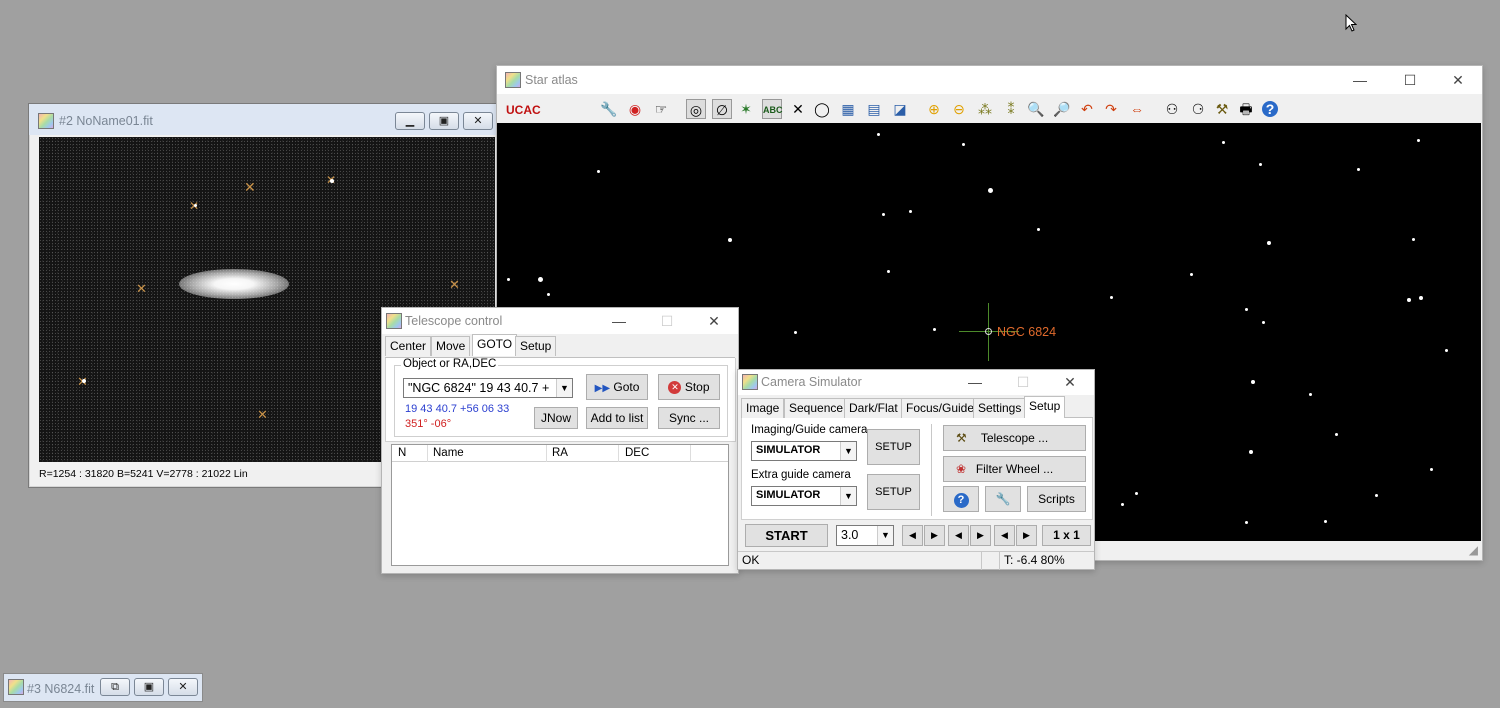 This screenshot has width=1500, height=708. Describe the element at coordinates (1351, 23) in the screenshot. I see `mouse-cursor-icon` at that location.